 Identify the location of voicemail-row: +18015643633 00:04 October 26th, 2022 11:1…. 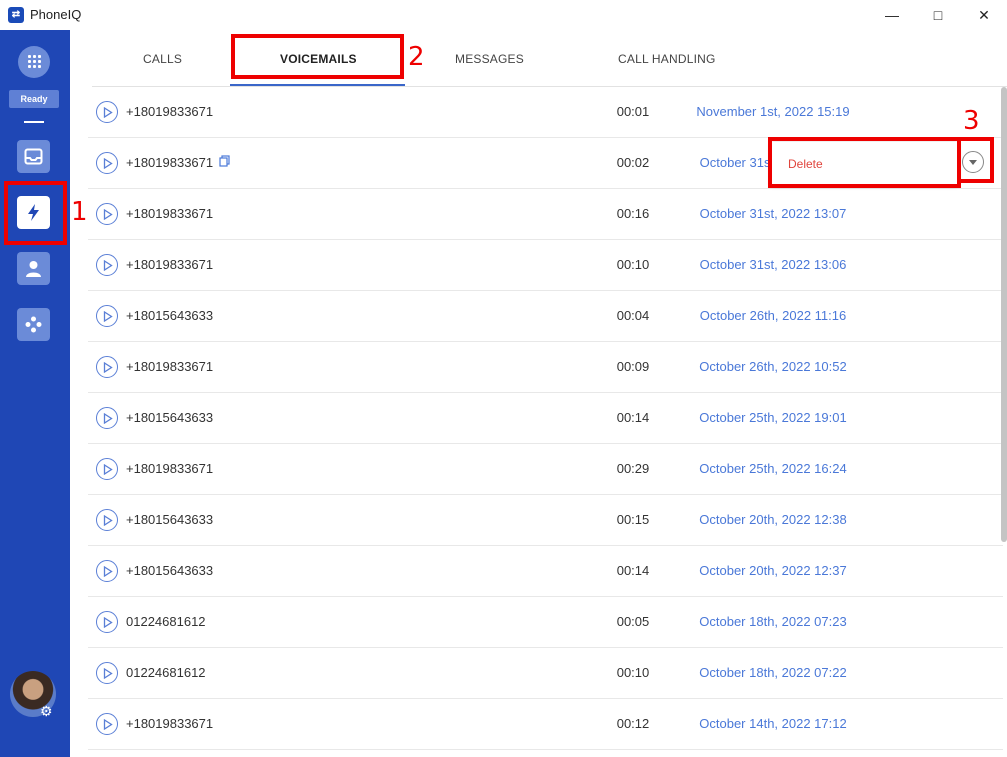
(545, 316).